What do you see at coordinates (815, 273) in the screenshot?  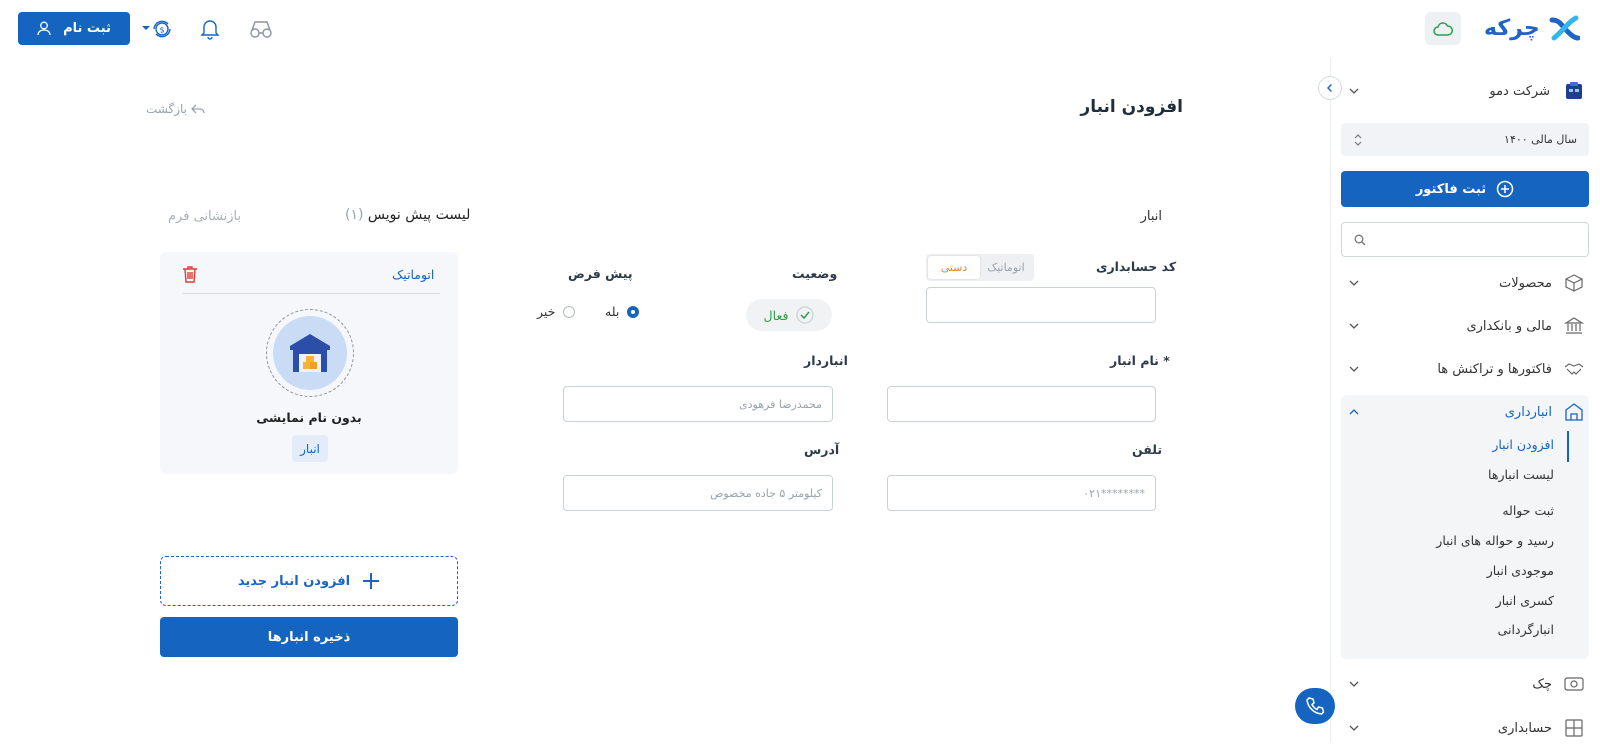 I see `status-label: وضعیت` at bounding box center [815, 273].